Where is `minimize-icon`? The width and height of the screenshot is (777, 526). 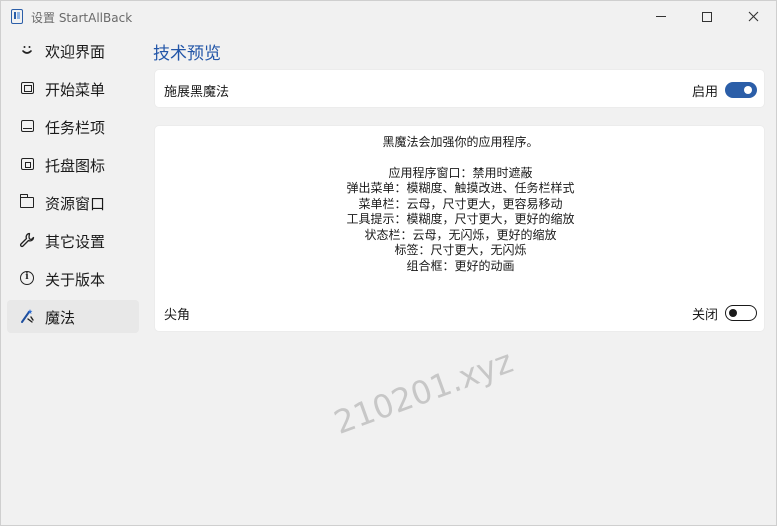 minimize-icon is located at coordinates (661, 16).